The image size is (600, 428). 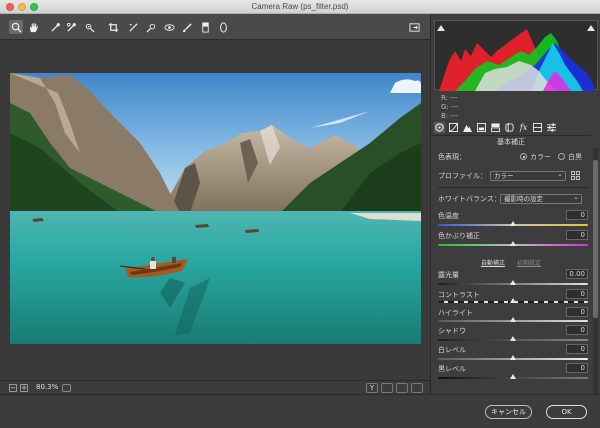 I want to click on default-link: 初期設定, so click(x=529, y=263).